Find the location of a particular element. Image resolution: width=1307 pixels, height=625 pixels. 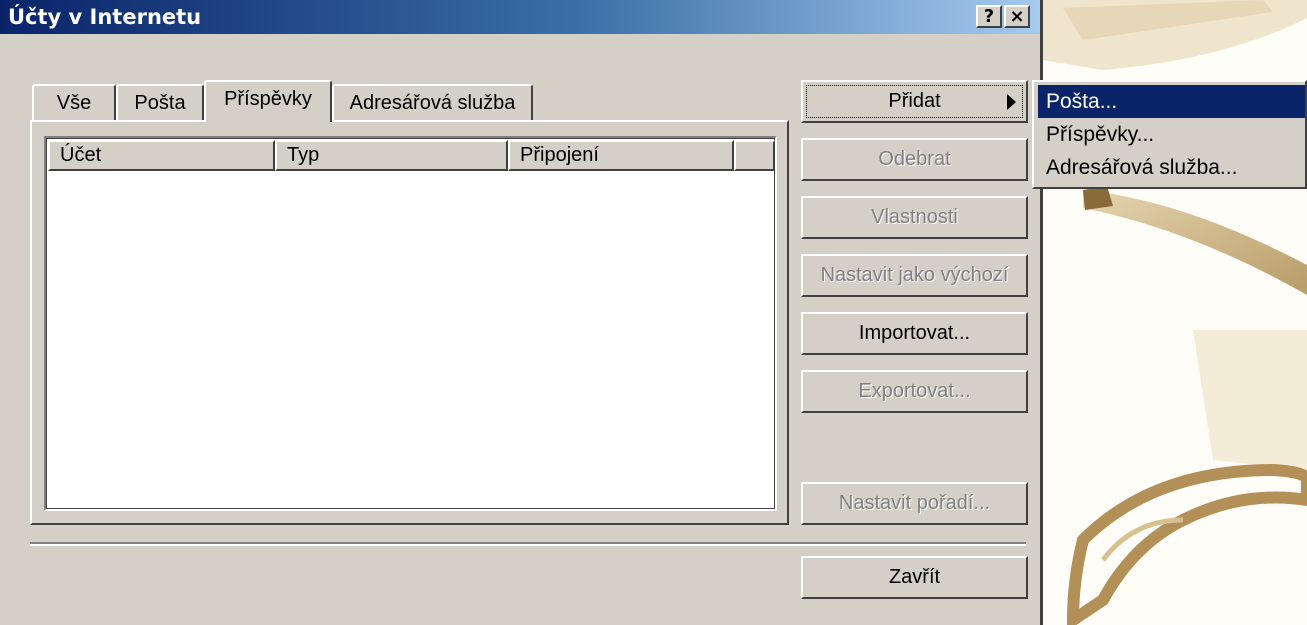

help-button: ? is located at coordinates (989, 16).